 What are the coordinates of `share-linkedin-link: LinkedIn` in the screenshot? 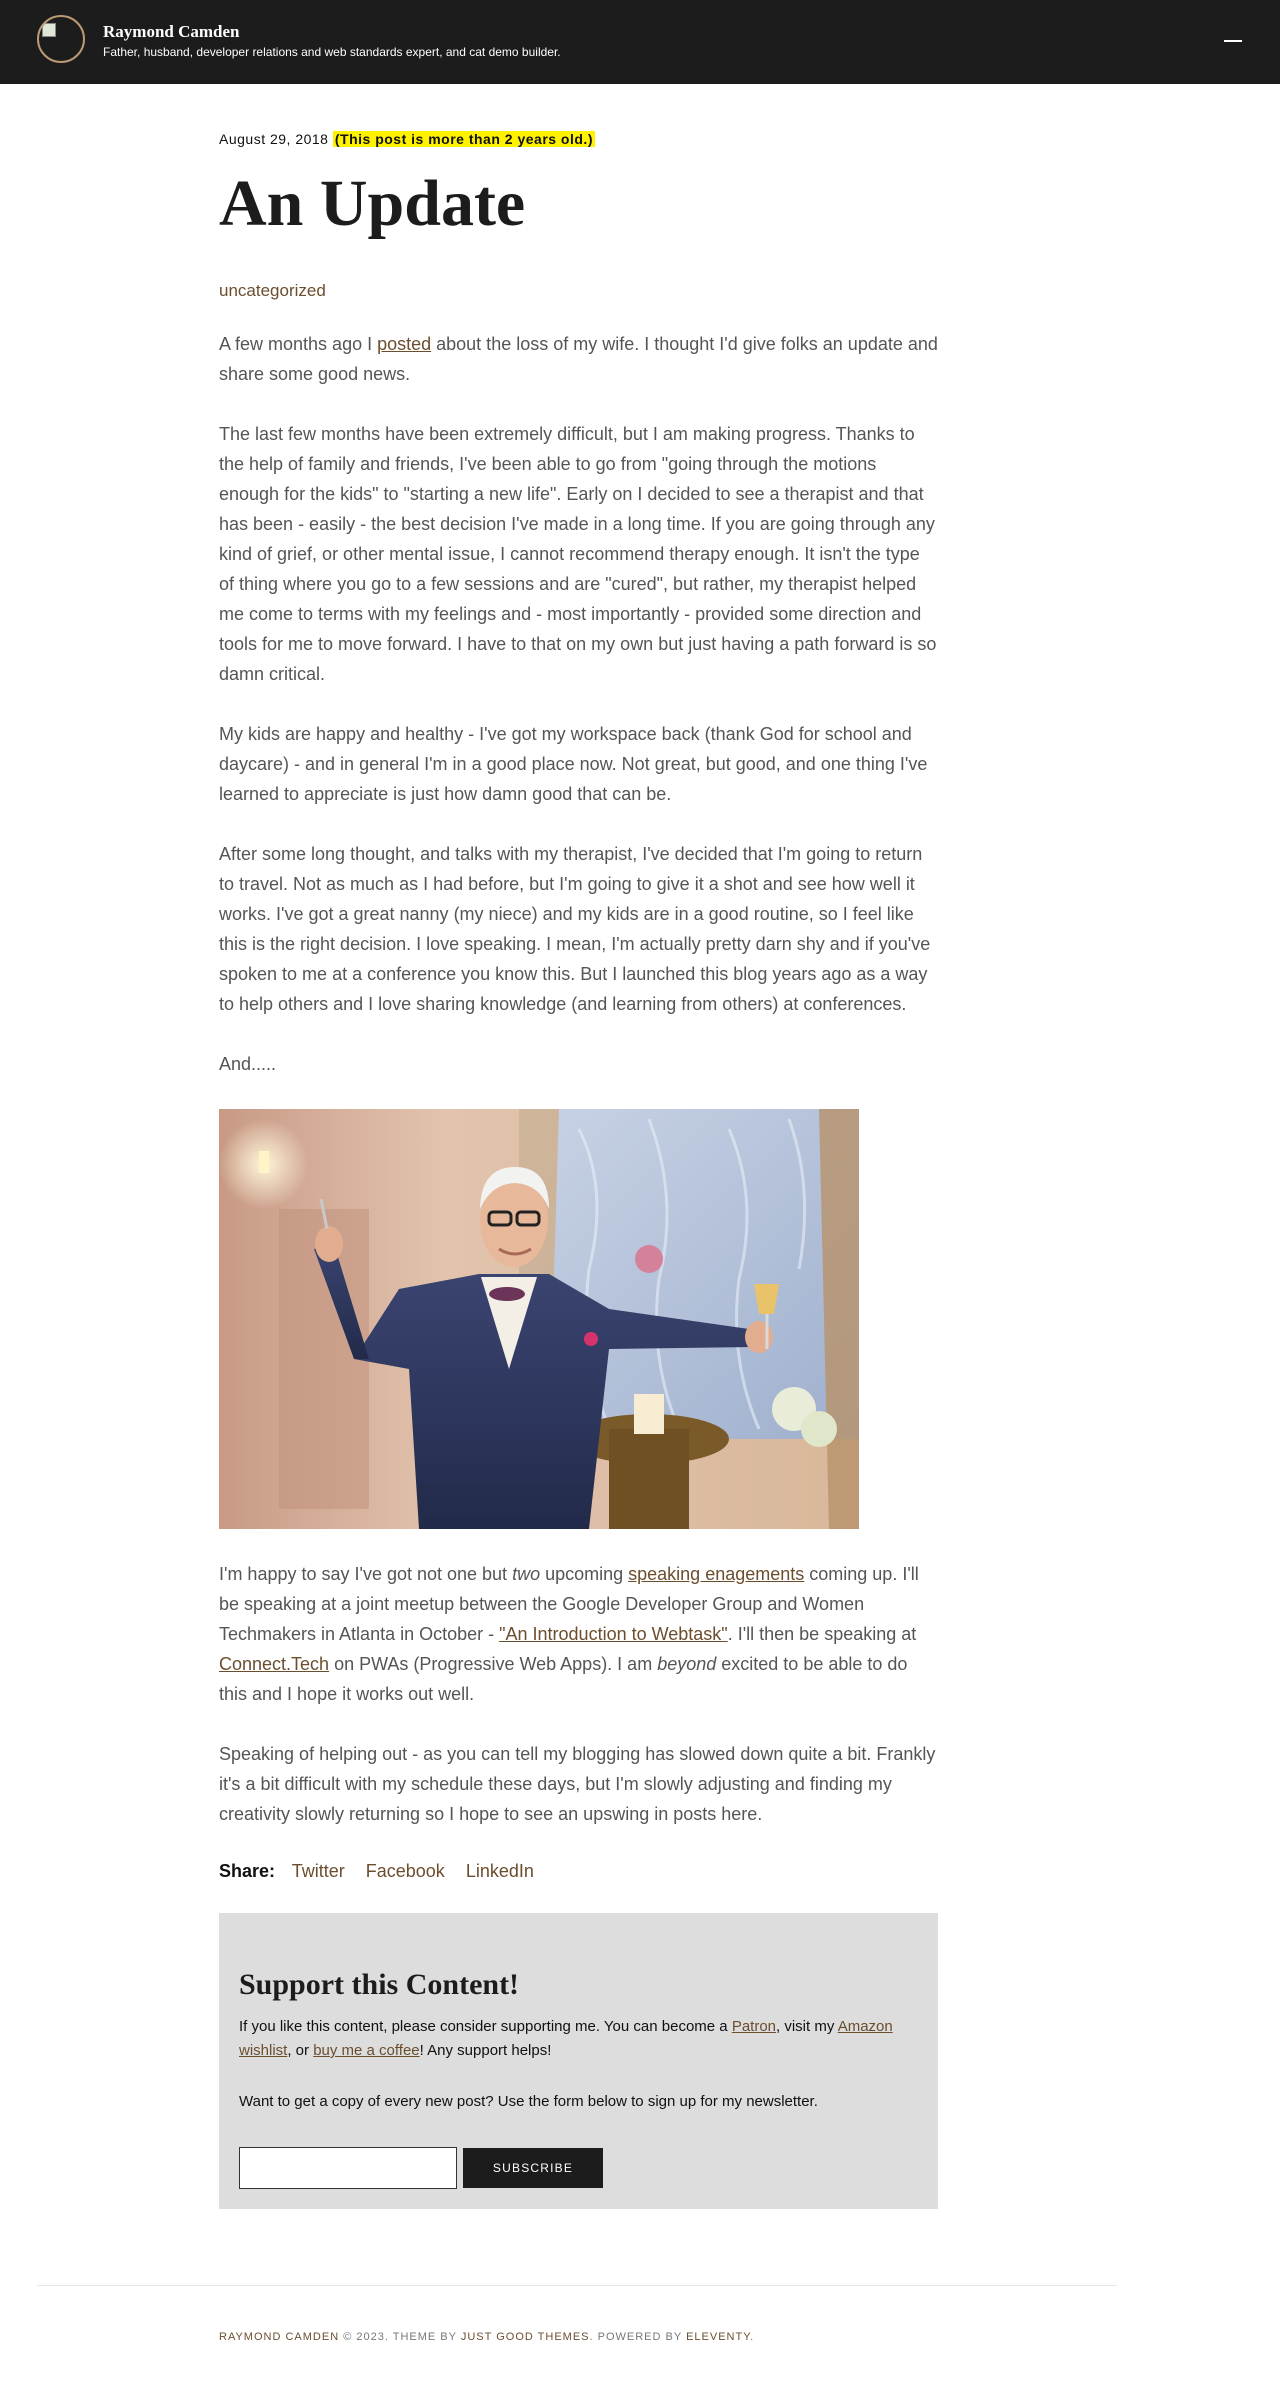 It's located at (500, 1871).